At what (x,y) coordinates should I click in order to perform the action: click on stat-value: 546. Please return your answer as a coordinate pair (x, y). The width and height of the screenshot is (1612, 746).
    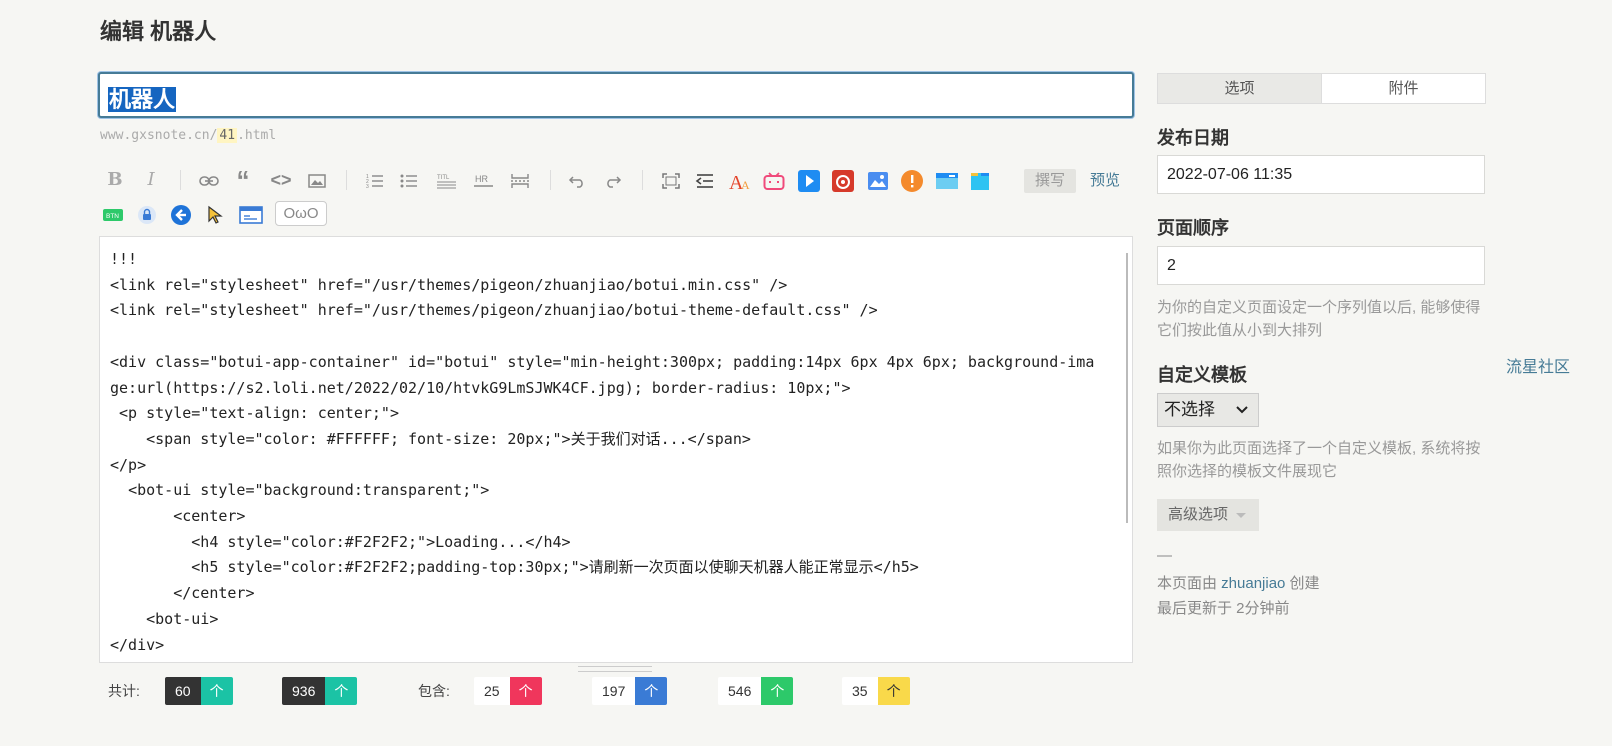
    Looking at the image, I should click on (740, 691).